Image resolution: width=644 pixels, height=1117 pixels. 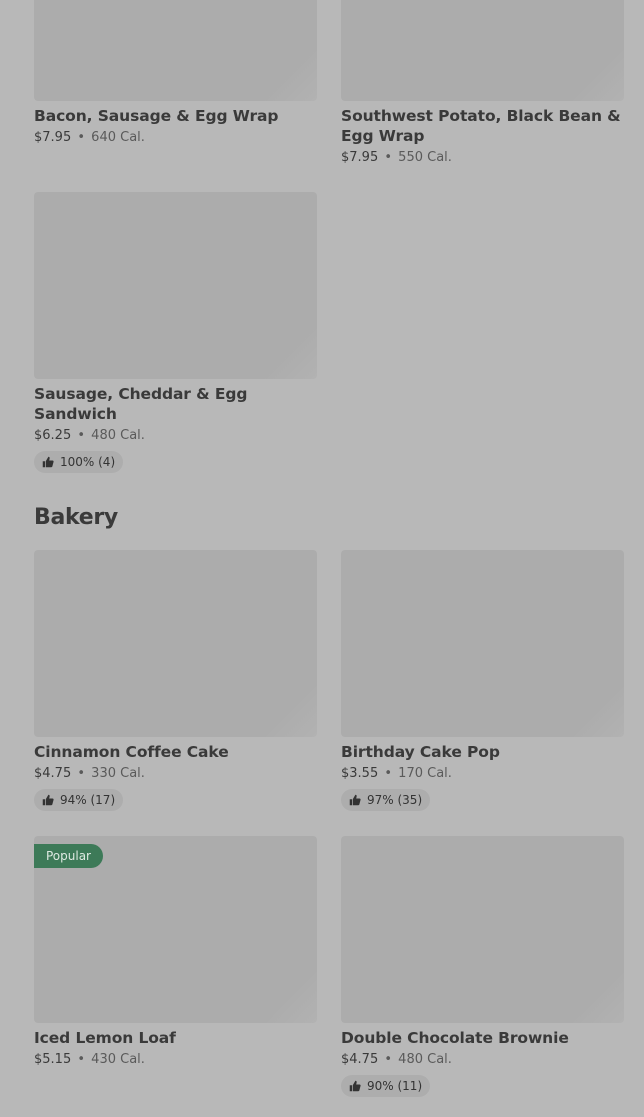 I want to click on item-meta: $3.55 • 170 Cal., so click(x=482, y=774).